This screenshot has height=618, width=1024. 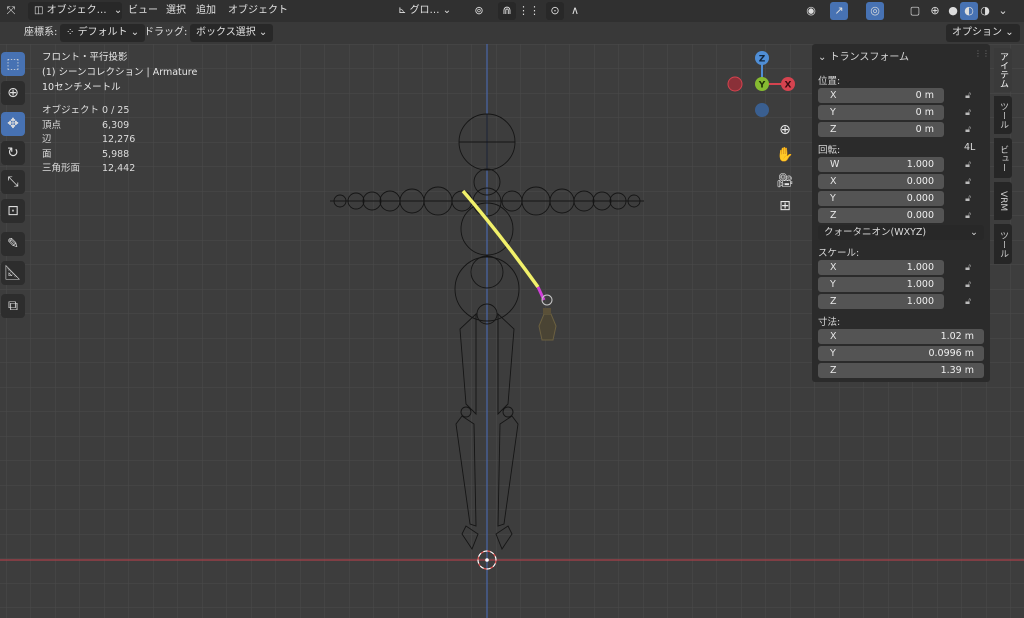 I want to click on rotation-x-field: X 0.000, so click(x=881, y=181).